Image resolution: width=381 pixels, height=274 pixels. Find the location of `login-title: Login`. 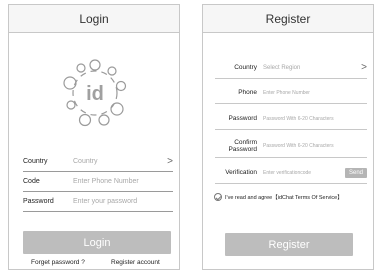

login-title: Login is located at coordinates (94, 18).